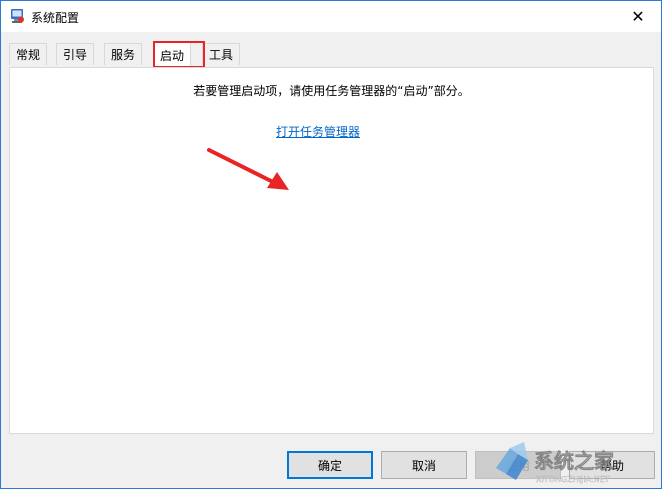 This screenshot has width=662, height=489. What do you see at coordinates (17, 16) in the screenshot?
I see `msconfig-app-icon` at bounding box center [17, 16].